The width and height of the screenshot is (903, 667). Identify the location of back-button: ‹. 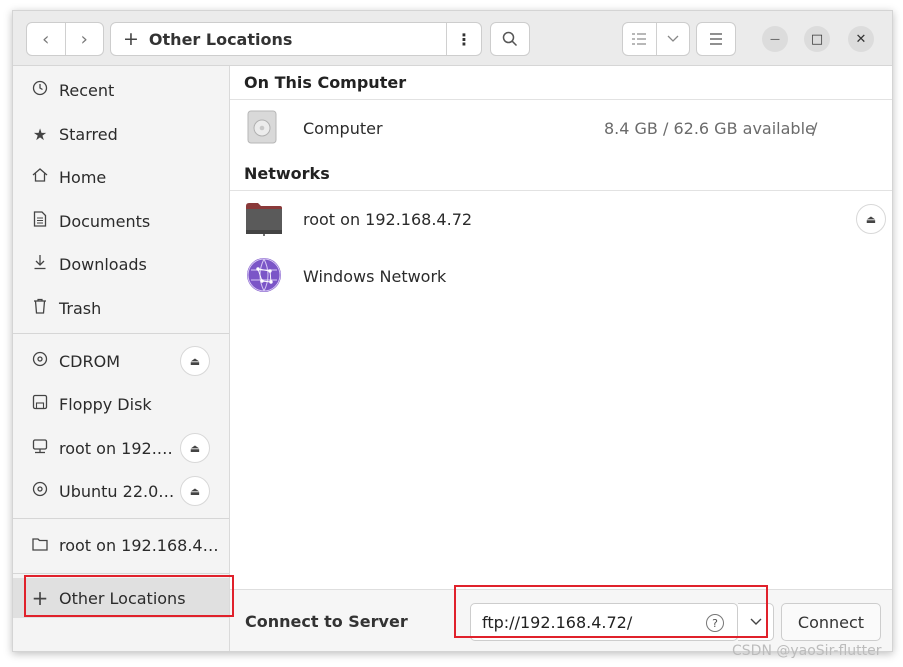
(46, 39).